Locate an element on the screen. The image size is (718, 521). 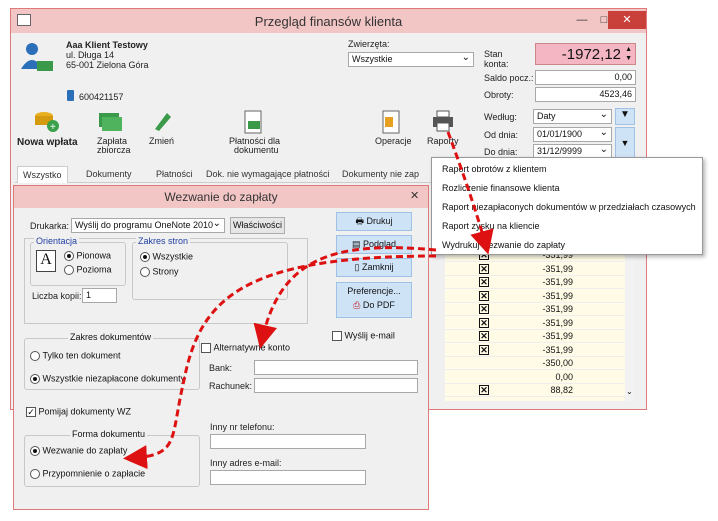
account-input is located at coordinates (336, 385).